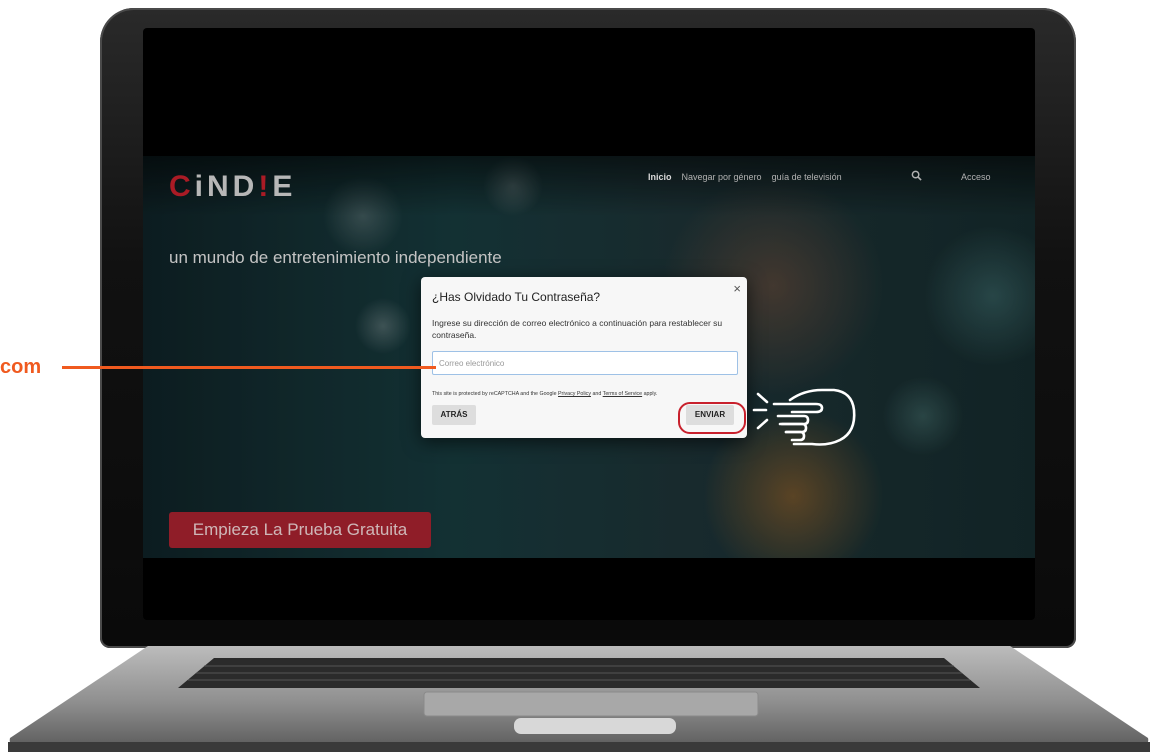  What do you see at coordinates (737, 288) in the screenshot?
I see `close-icon: ×` at bounding box center [737, 288].